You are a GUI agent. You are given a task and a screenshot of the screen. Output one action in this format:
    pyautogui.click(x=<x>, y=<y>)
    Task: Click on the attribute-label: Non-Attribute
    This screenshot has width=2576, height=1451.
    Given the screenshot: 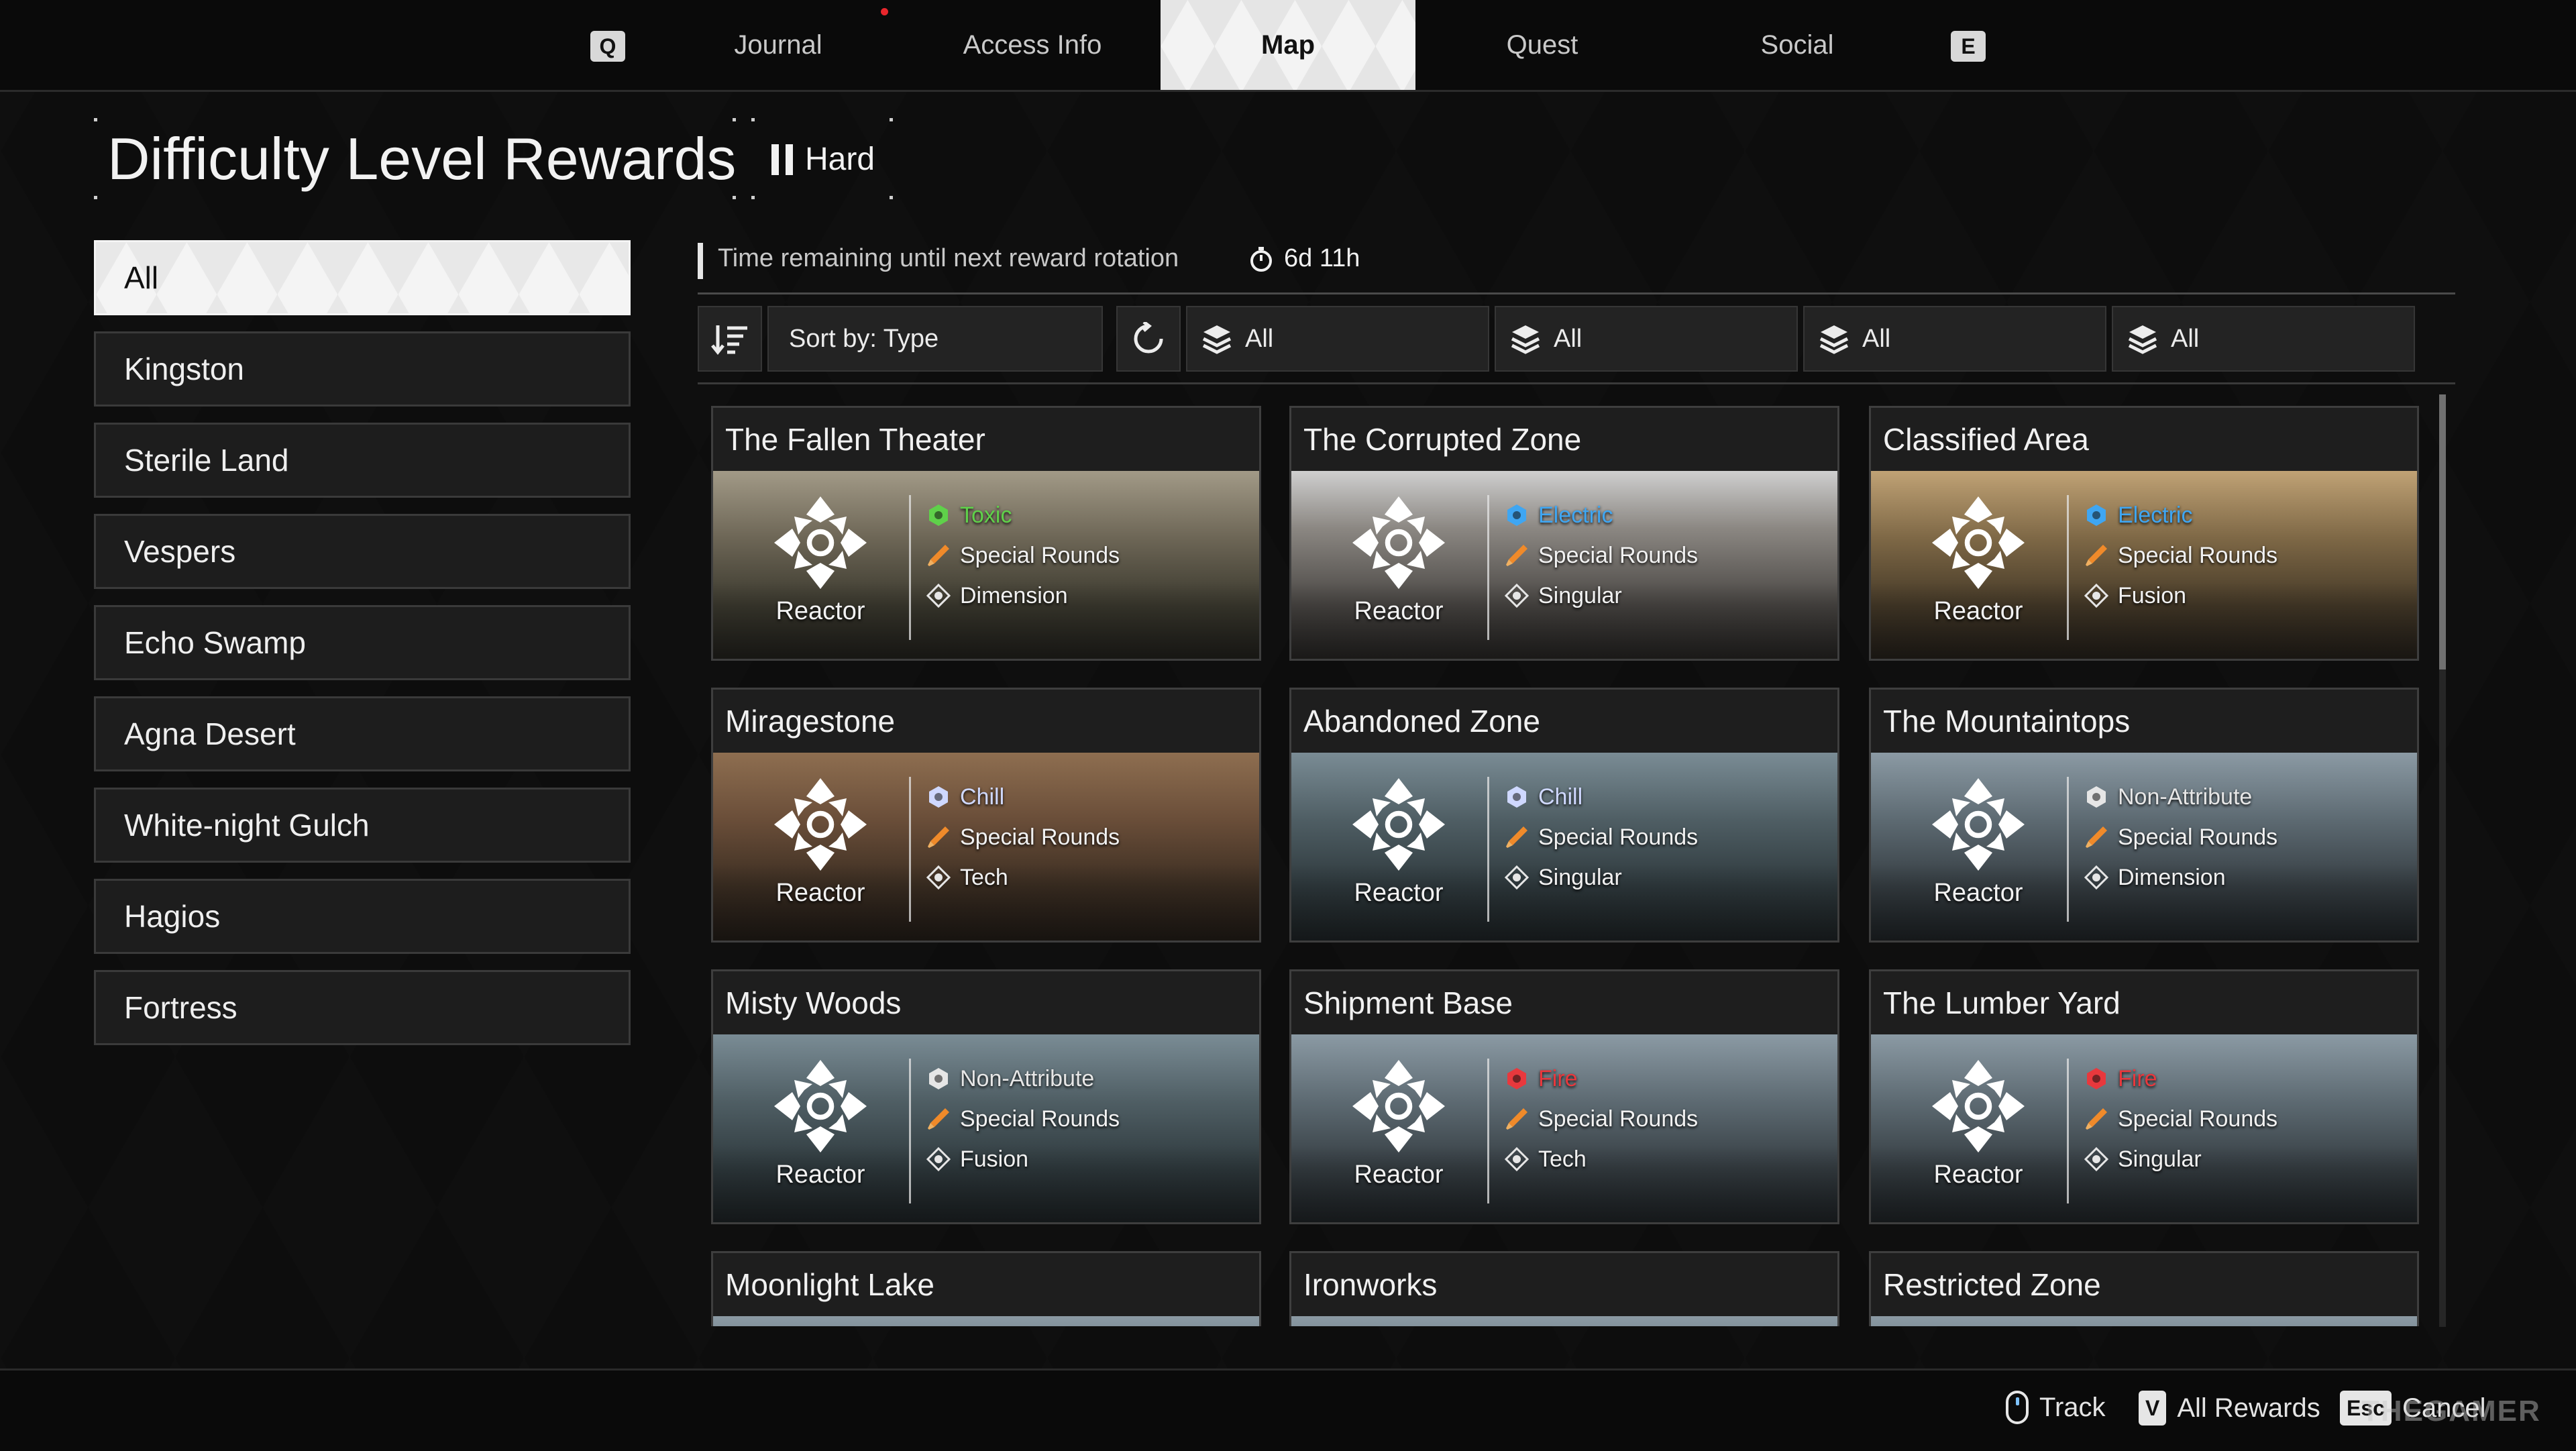 What is the action you would take?
    pyautogui.click(x=1027, y=1078)
    